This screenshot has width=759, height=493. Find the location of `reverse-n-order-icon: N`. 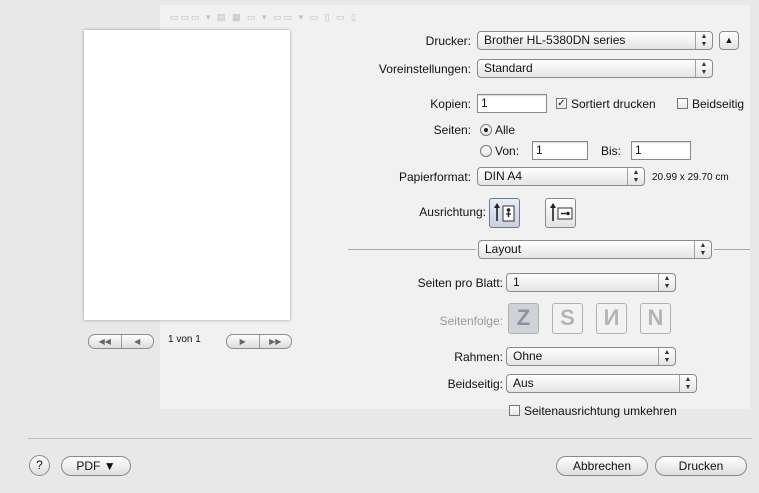

reverse-n-order-icon: N is located at coordinates (655, 318).